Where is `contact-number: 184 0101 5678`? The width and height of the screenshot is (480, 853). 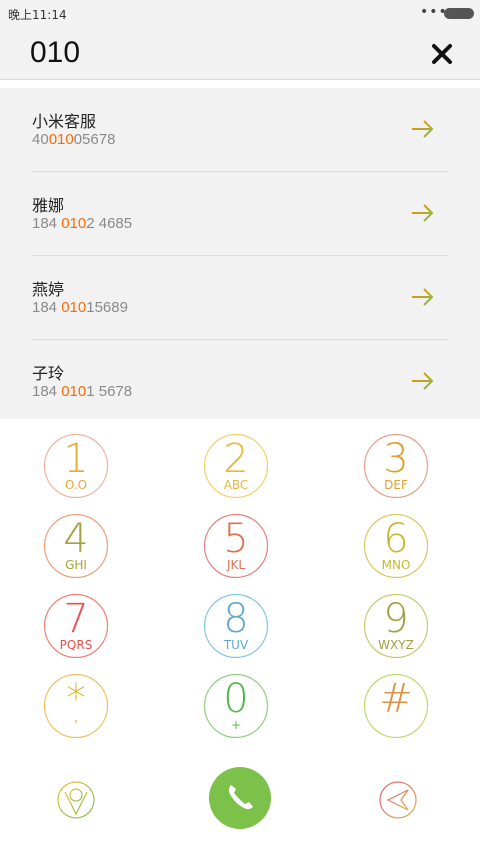
contact-number: 184 0101 5678 is located at coordinates (82, 391).